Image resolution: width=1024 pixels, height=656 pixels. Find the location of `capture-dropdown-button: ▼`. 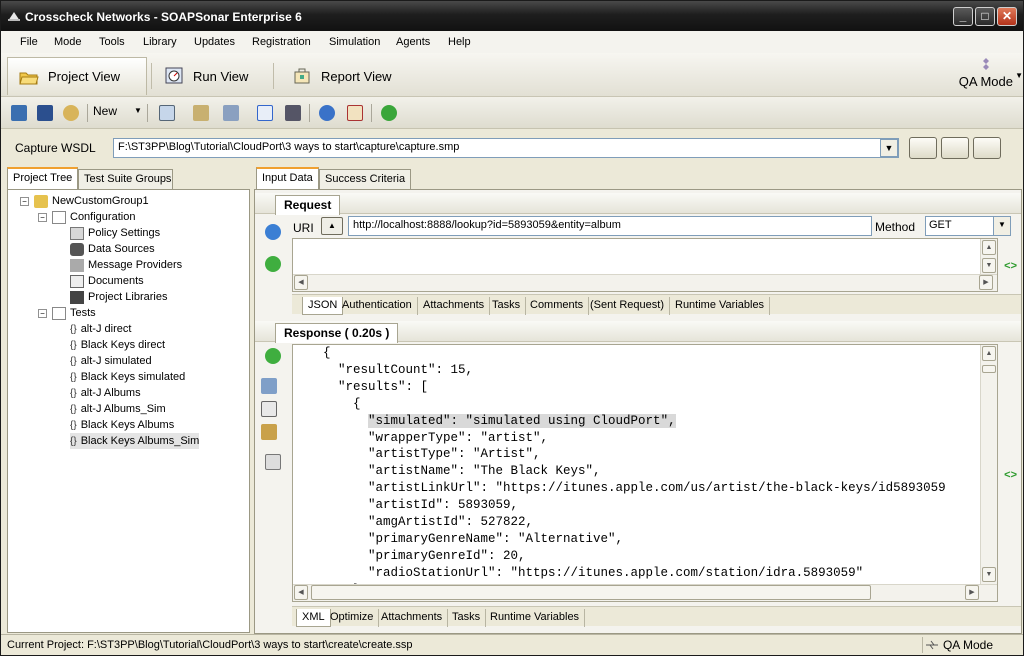

capture-dropdown-button: ▼ is located at coordinates (889, 148).